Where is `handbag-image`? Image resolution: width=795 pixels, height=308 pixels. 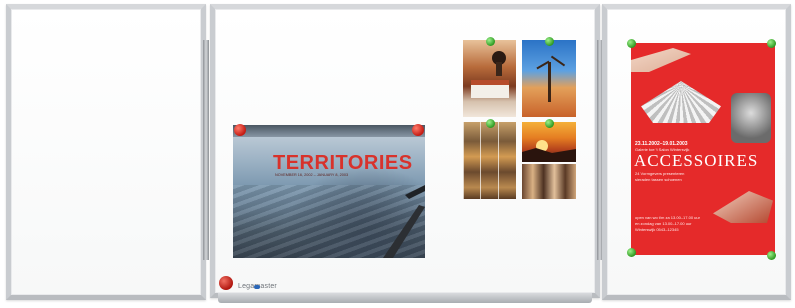
handbag-image is located at coordinates (751, 118).